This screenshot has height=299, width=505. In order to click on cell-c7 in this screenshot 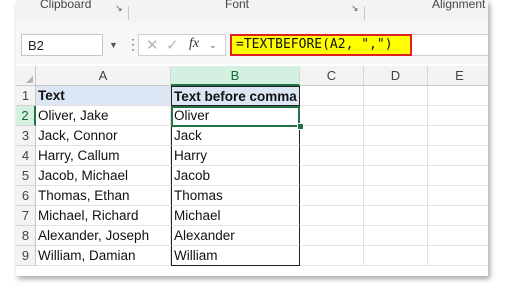, I will do `click(332, 216)`.